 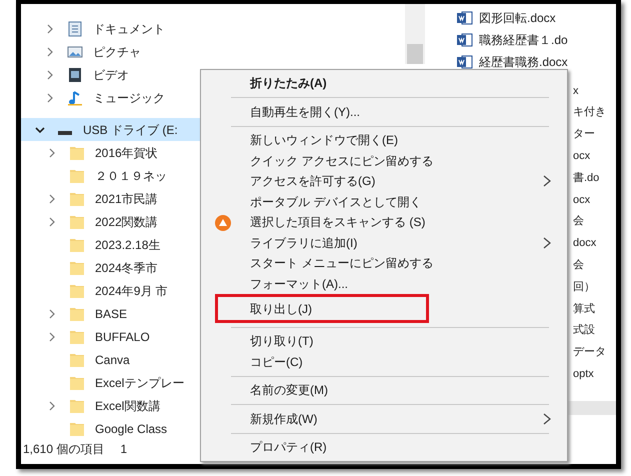 I want to click on selection-count: 1, so click(x=124, y=449).